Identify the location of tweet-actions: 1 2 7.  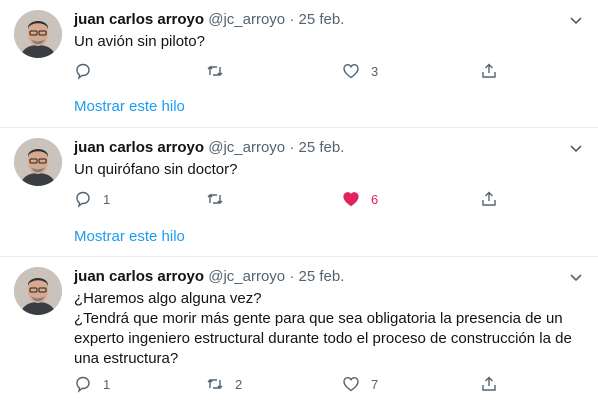
(294, 384).